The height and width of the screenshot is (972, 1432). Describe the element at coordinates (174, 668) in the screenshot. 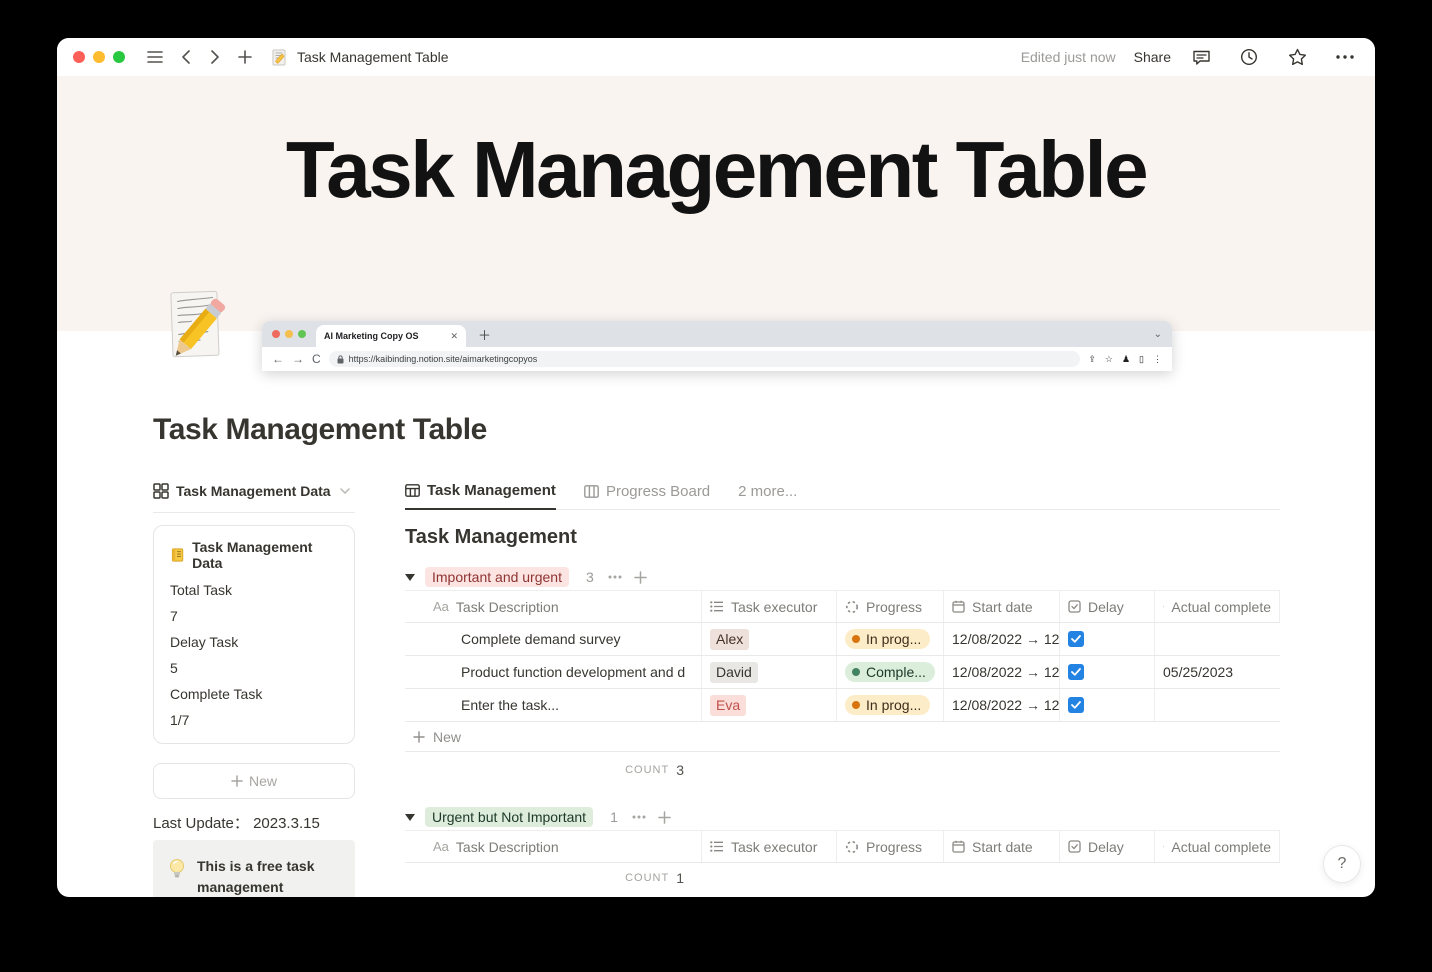

I see `stat-value: 5` at that location.